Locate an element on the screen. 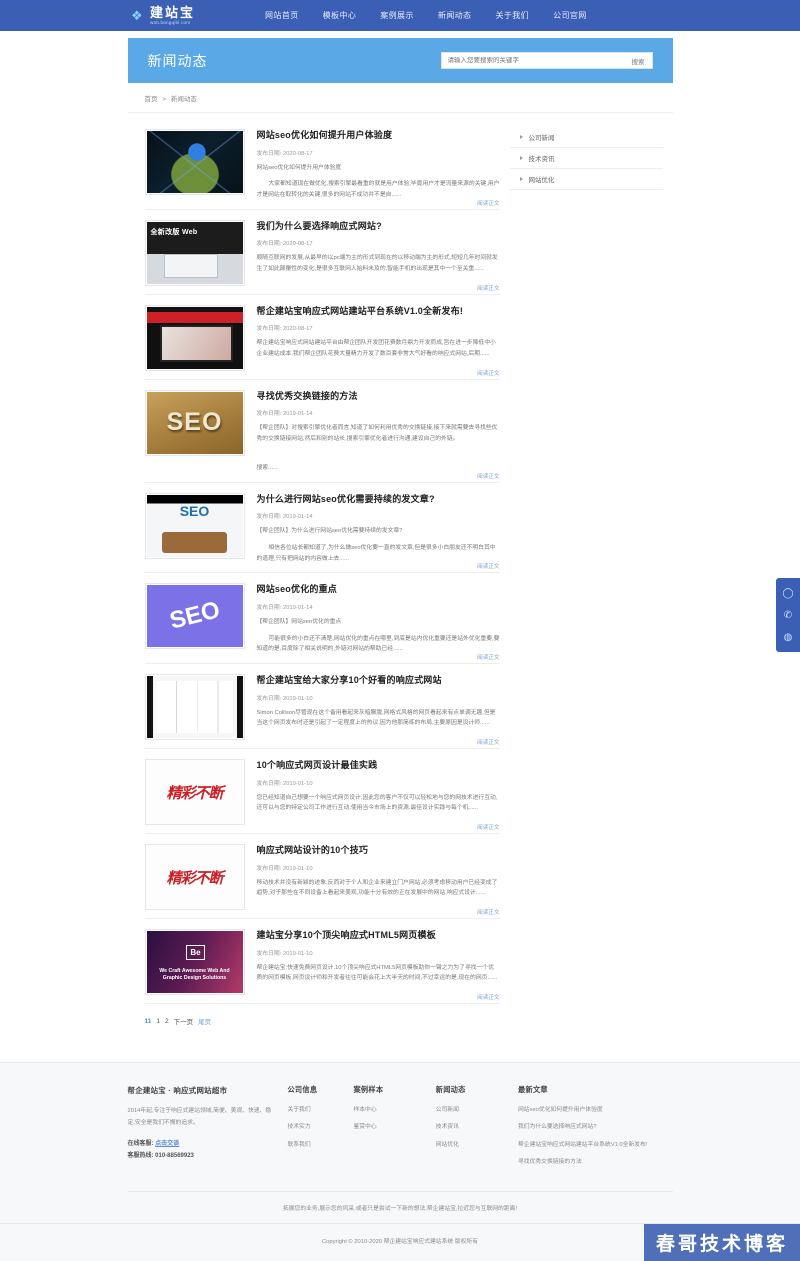  list-item: 样本中心 is located at coordinates (389, 1110).